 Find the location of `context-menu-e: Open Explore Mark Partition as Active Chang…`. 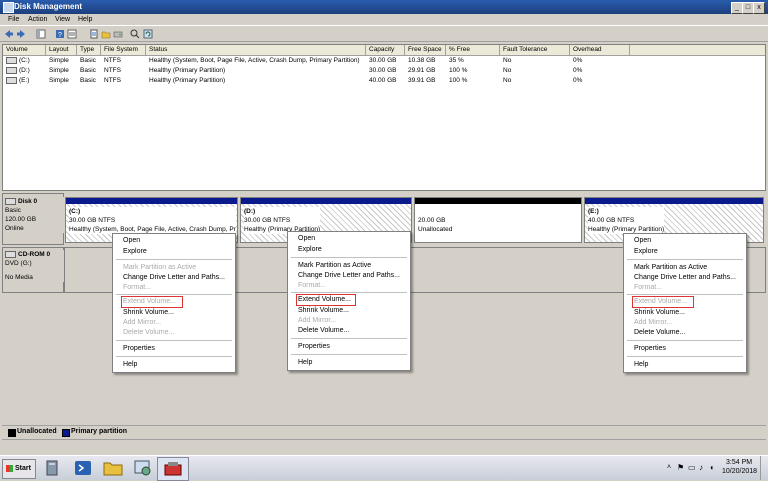

context-menu-e: Open Explore Mark Partition as Active Chang… is located at coordinates (685, 303).